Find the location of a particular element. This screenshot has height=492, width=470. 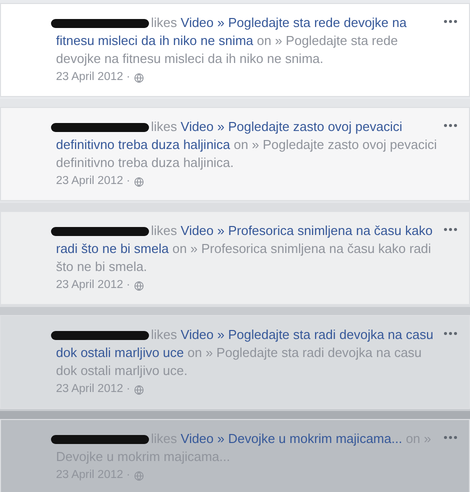

activity-text: dok ostali marljivo uce on » Pogledajte sta radi devojka na casu dok ostali marljivo uce. is located at coordinates (239, 362).